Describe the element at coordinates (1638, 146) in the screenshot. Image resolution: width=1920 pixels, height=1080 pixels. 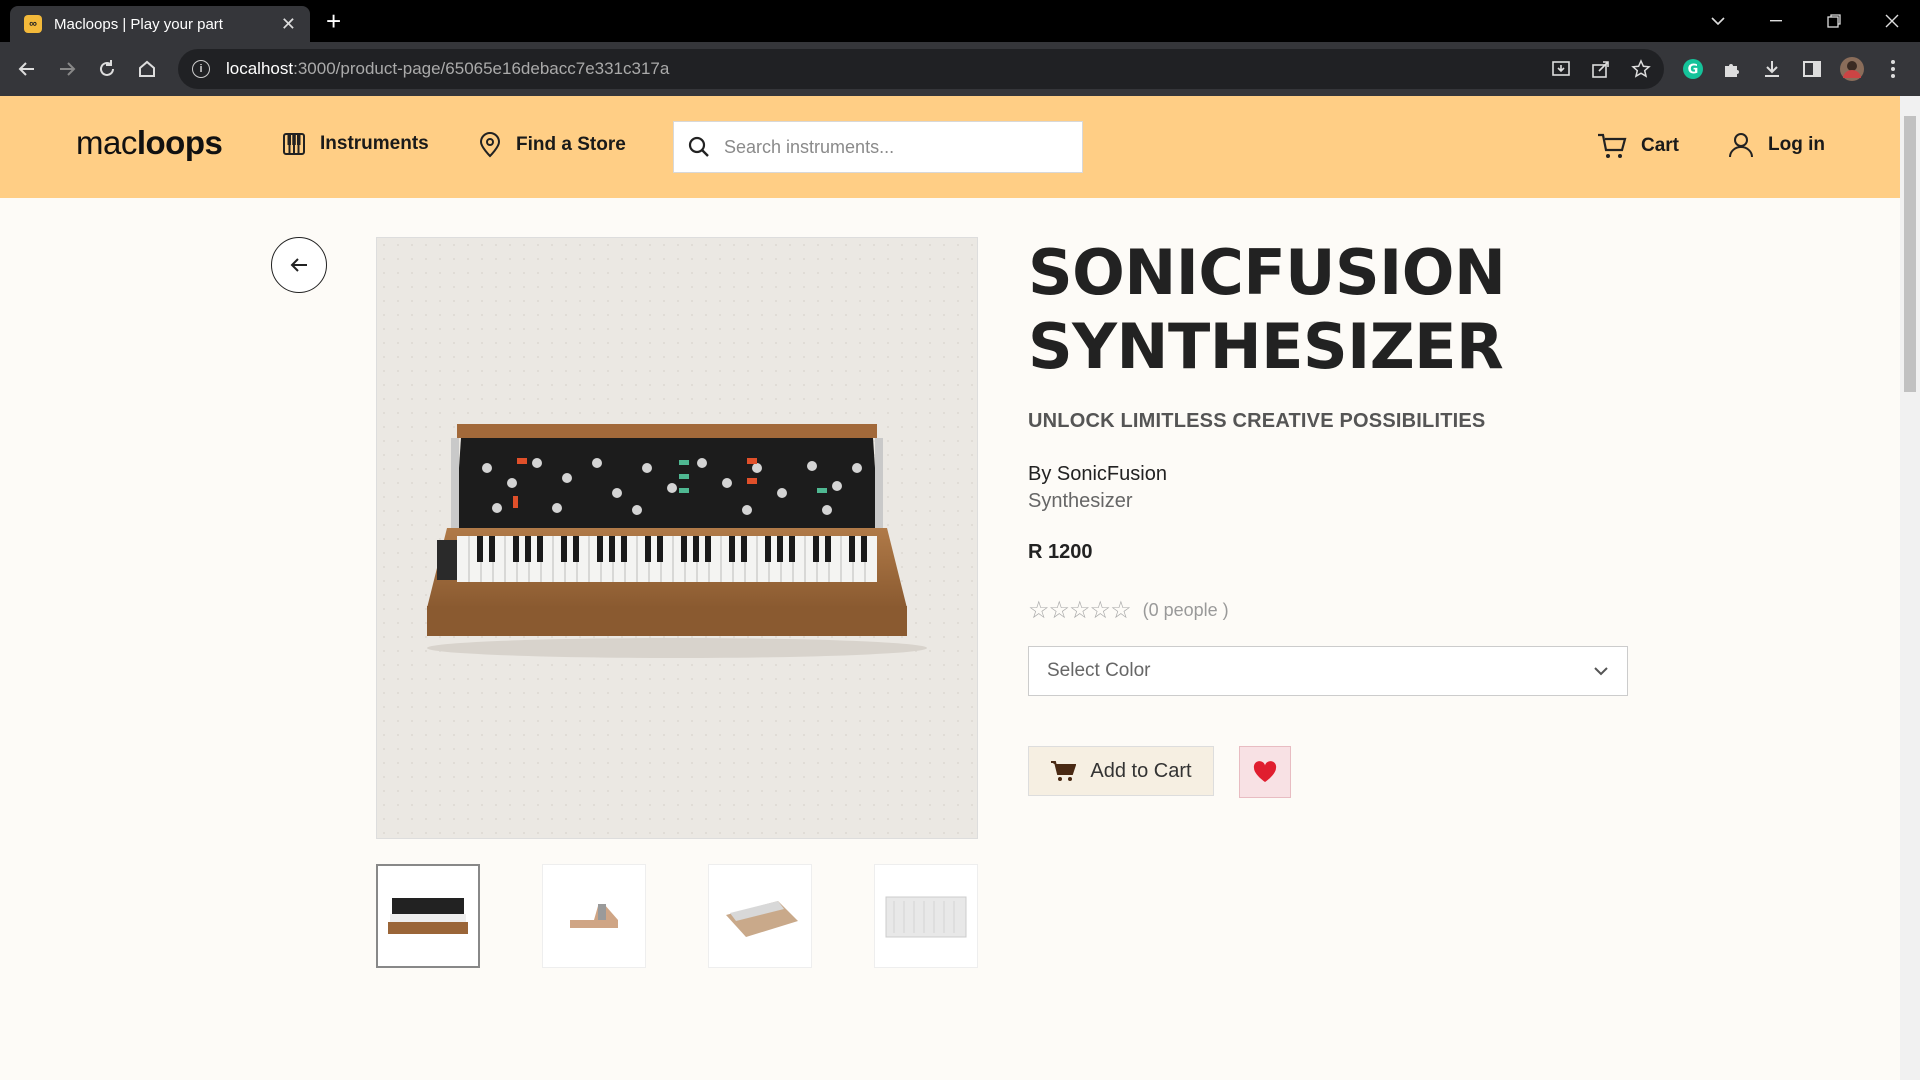
I see `cart-link: Cart` at that location.